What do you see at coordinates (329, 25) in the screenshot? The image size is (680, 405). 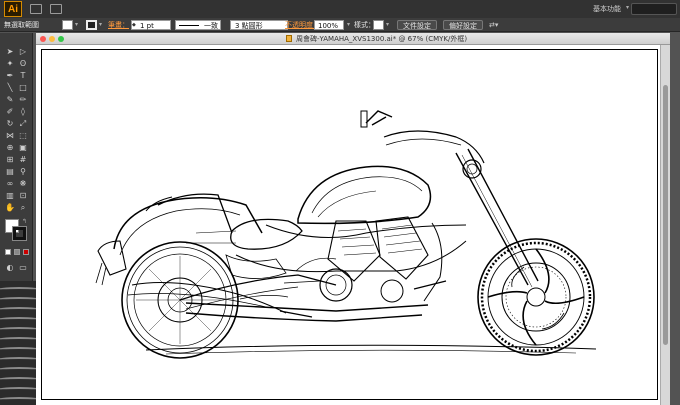 I see `opacity-field: 100%` at bounding box center [329, 25].